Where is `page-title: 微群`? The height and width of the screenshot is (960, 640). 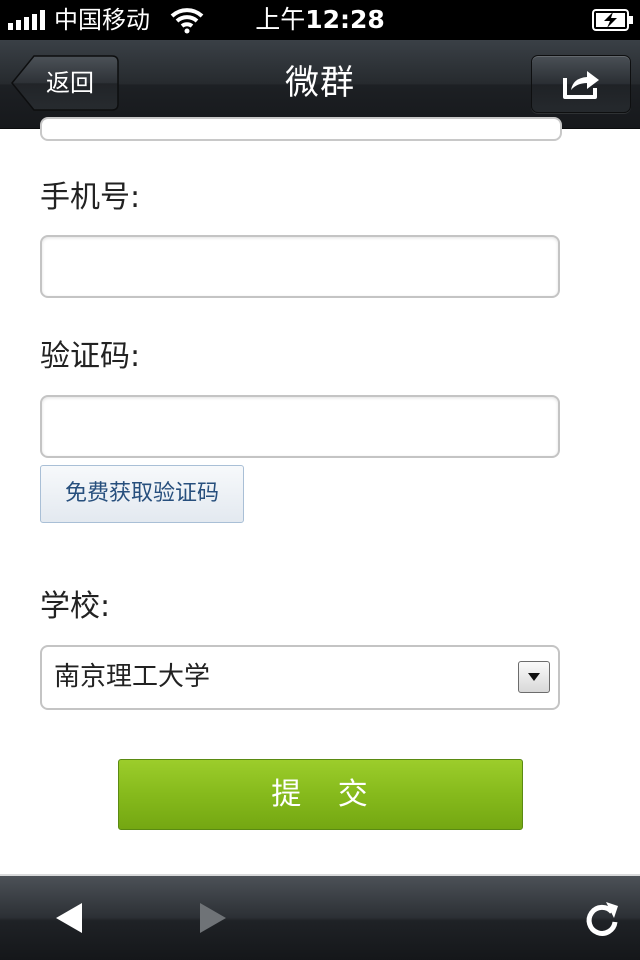
page-title: 微群 is located at coordinates (320, 83).